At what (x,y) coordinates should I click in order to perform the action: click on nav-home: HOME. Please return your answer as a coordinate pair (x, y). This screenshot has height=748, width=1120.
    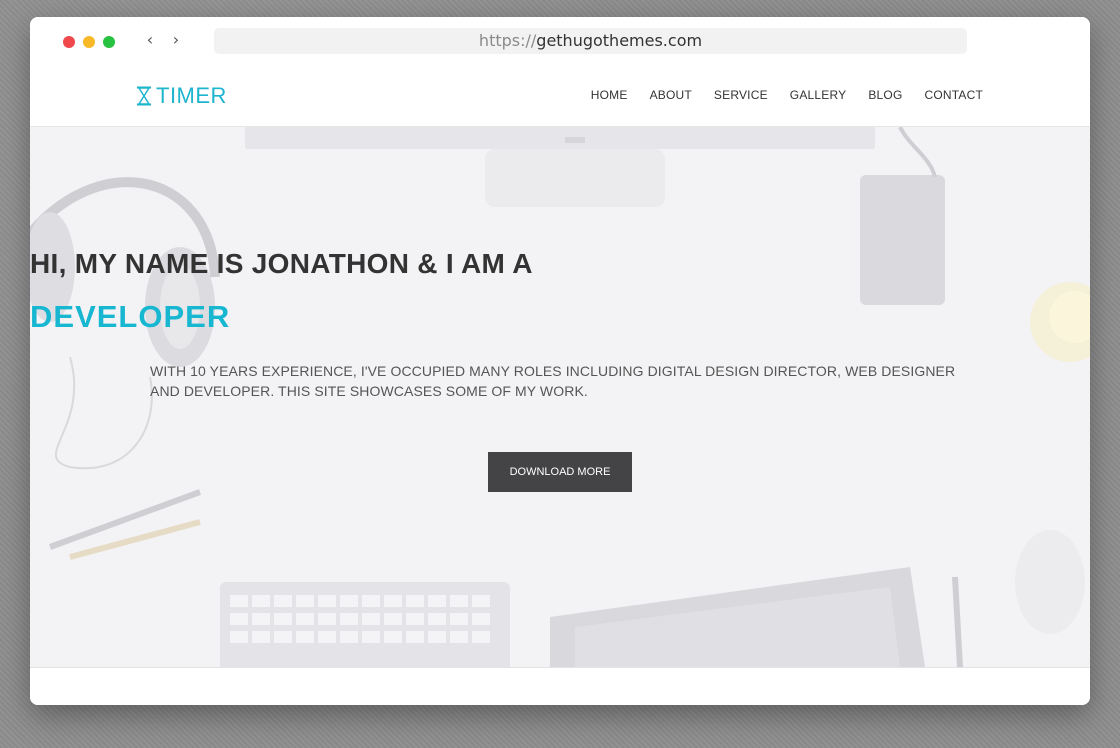
    Looking at the image, I should click on (609, 95).